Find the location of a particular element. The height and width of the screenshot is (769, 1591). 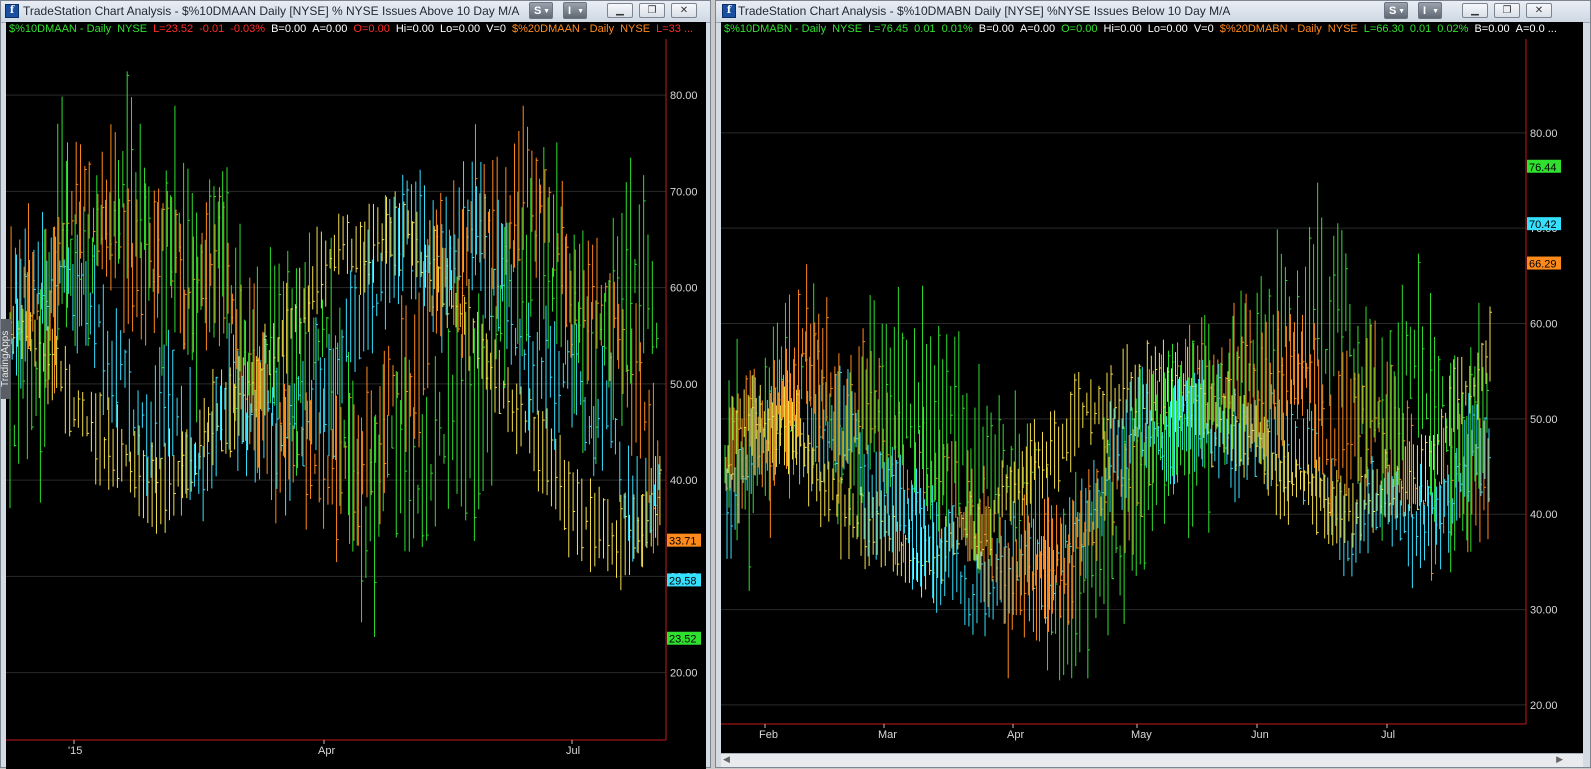

left-close-button: ✕ is located at coordinates (684, 10).